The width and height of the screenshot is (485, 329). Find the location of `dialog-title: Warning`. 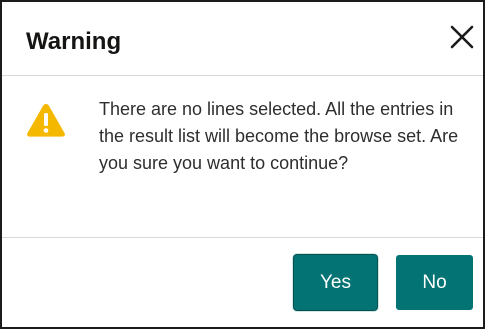

dialog-title: Warning is located at coordinates (74, 41).